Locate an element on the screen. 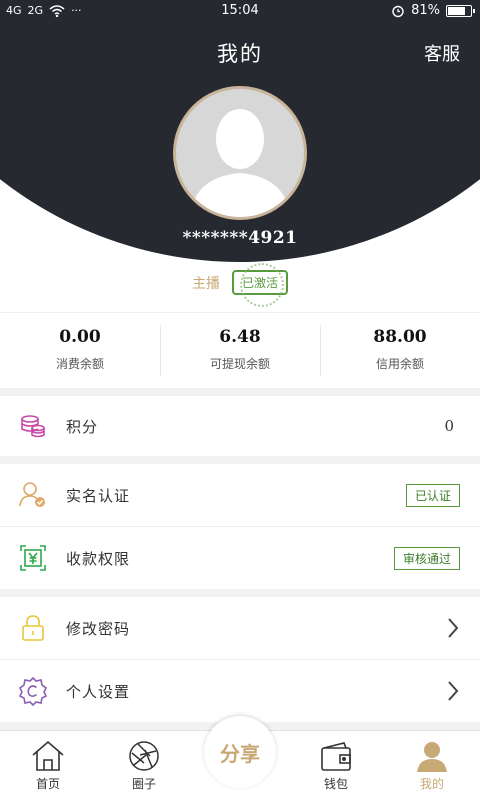 Image resolution: width=480 pixels, height=800 pixels. yuan-scan-icon is located at coordinates (33, 558).